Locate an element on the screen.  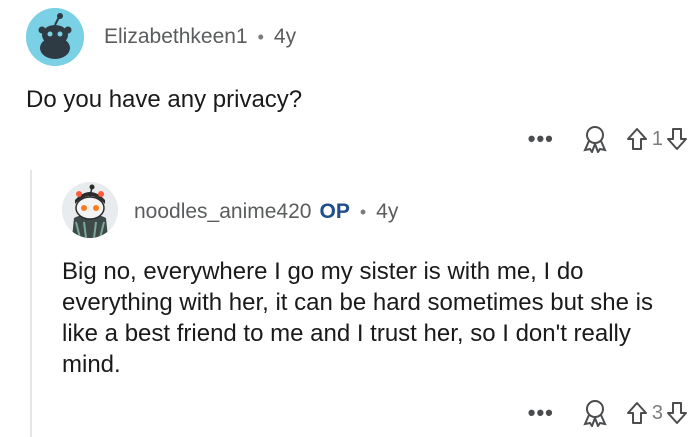
op-badge: OP is located at coordinates (334, 211).